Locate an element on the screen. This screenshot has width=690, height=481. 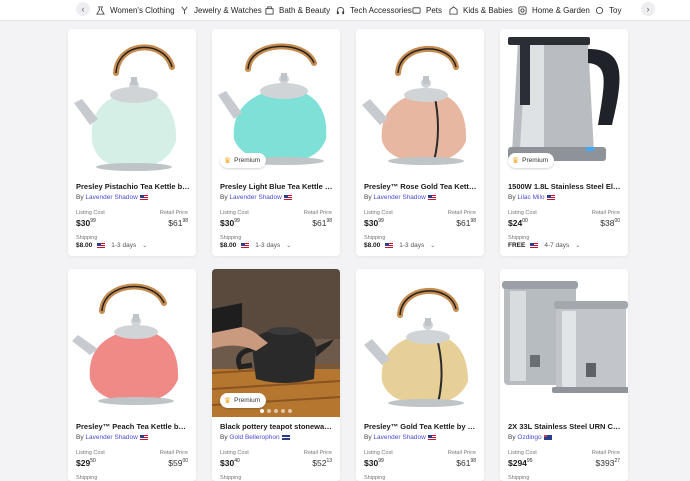
category-kids-babies: Kids & Babies is located at coordinates (481, 10).